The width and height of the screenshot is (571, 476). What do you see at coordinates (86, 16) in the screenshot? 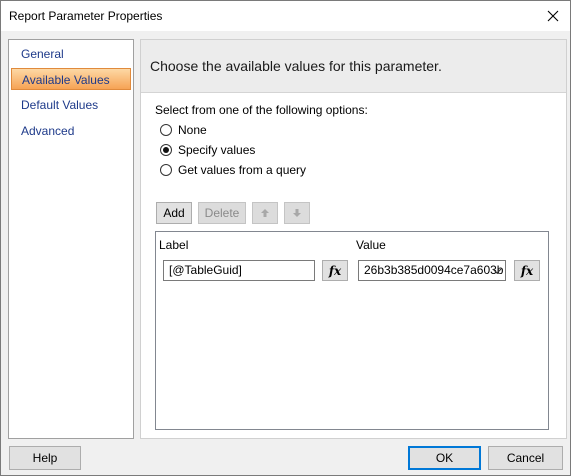
I see `window-title: Report Parameter Properties` at bounding box center [86, 16].